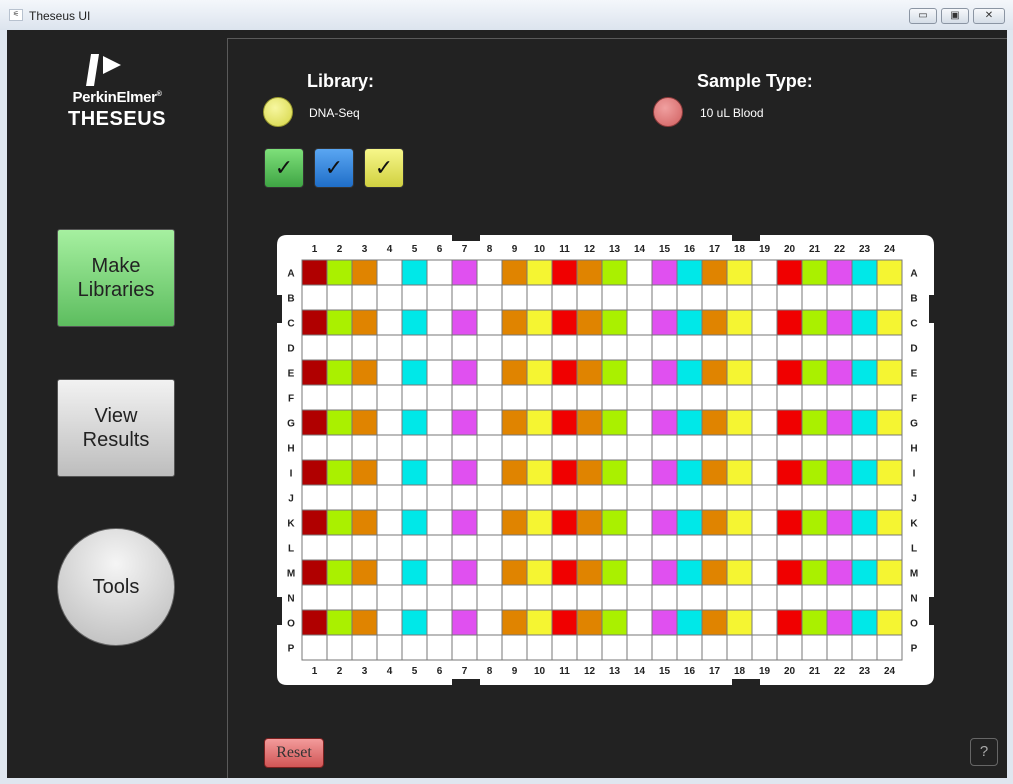  Describe the element at coordinates (339, 597) in the screenshot. I see `well-N2` at that location.